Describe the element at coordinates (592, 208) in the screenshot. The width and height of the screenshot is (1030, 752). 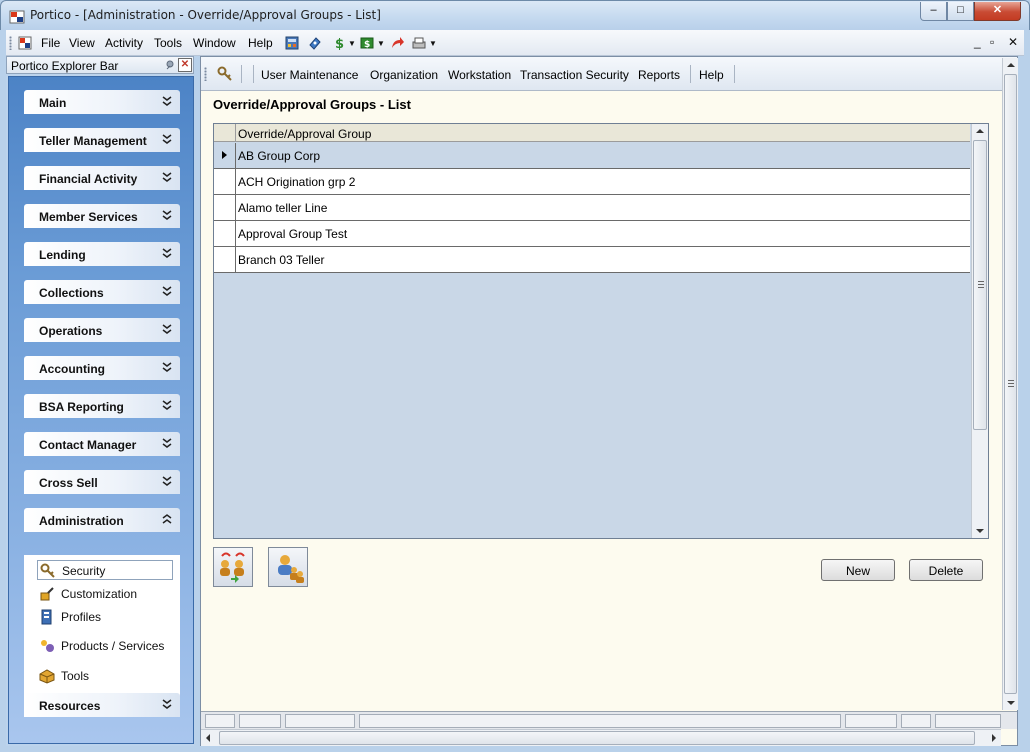
I see `table-row: Alamo teller Line` at that location.